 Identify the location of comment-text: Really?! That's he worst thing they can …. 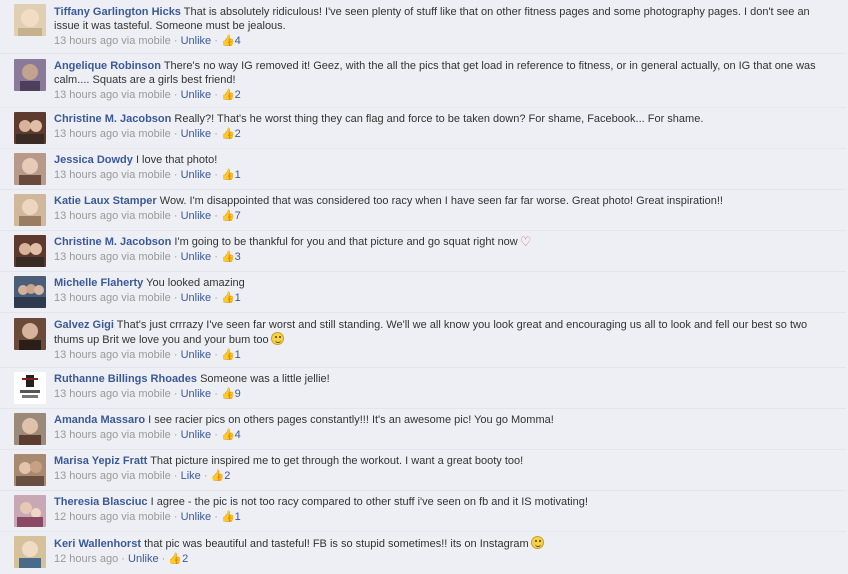
(439, 119).